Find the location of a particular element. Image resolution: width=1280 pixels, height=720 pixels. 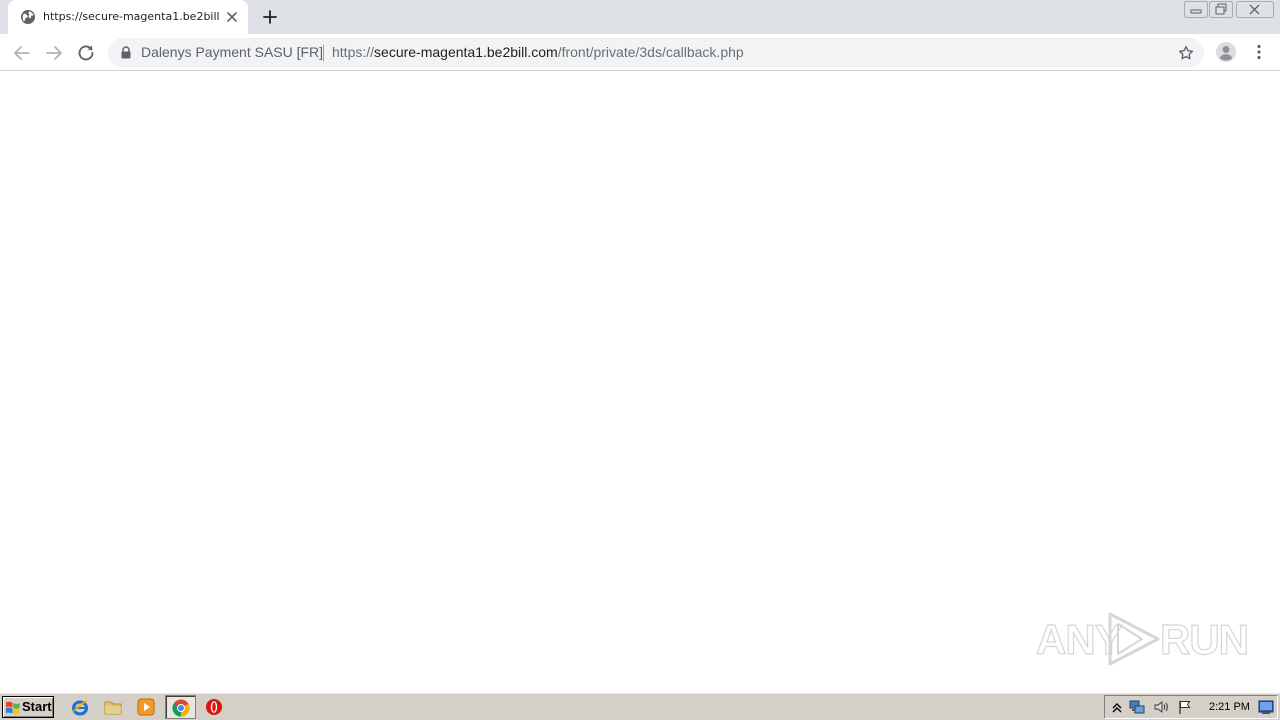

taskbar-chrome-button is located at coordinates (180, 707).